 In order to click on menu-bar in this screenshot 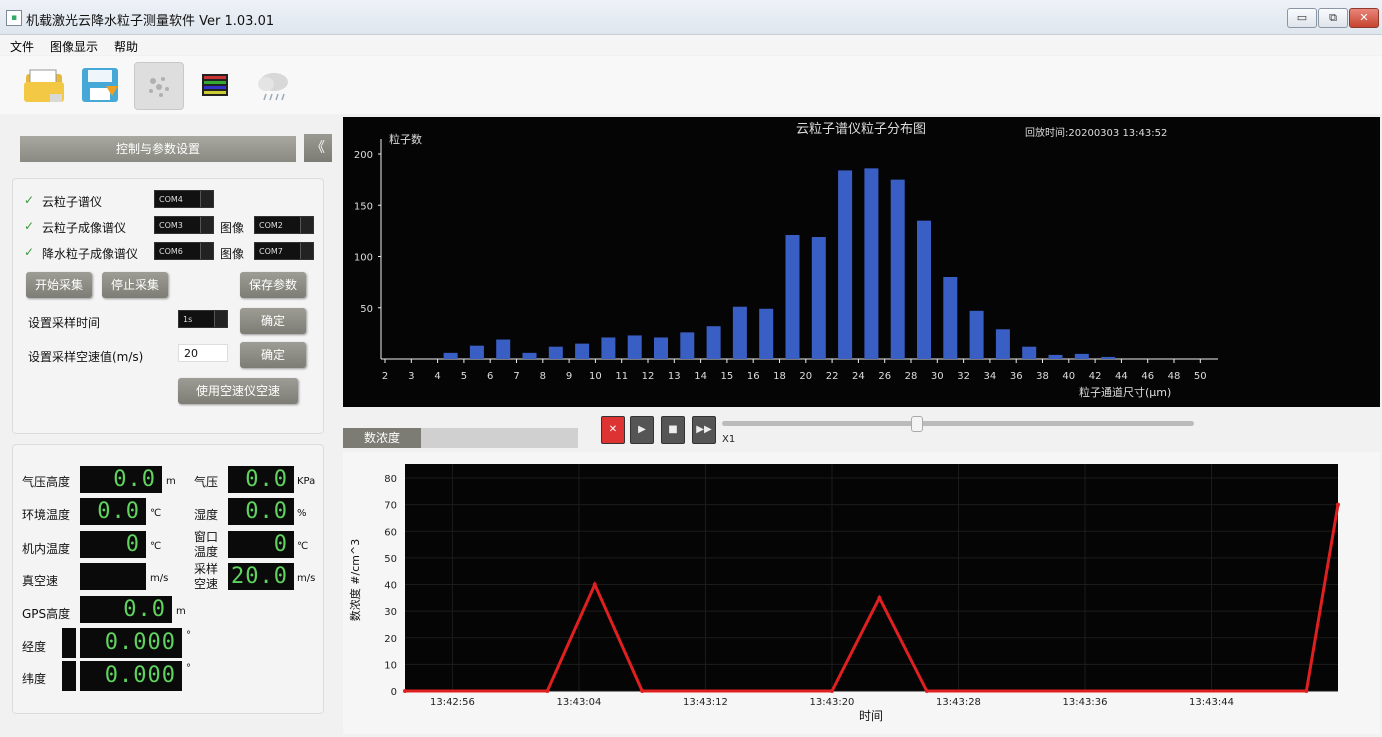, I will do `click(691, 45)`.